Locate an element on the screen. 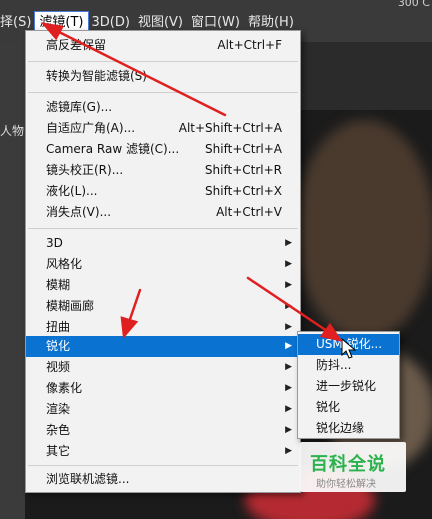 The image size is (432, 519). watermark: 百科全说 助你轻松解决 is located at coordinates (353, 467).